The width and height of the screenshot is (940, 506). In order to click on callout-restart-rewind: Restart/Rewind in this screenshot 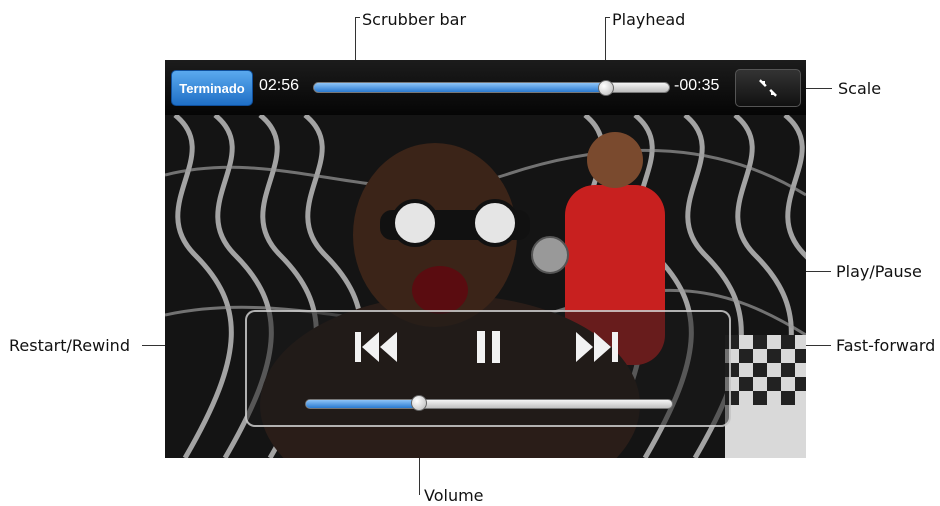, I will do `click(69, 345)`.